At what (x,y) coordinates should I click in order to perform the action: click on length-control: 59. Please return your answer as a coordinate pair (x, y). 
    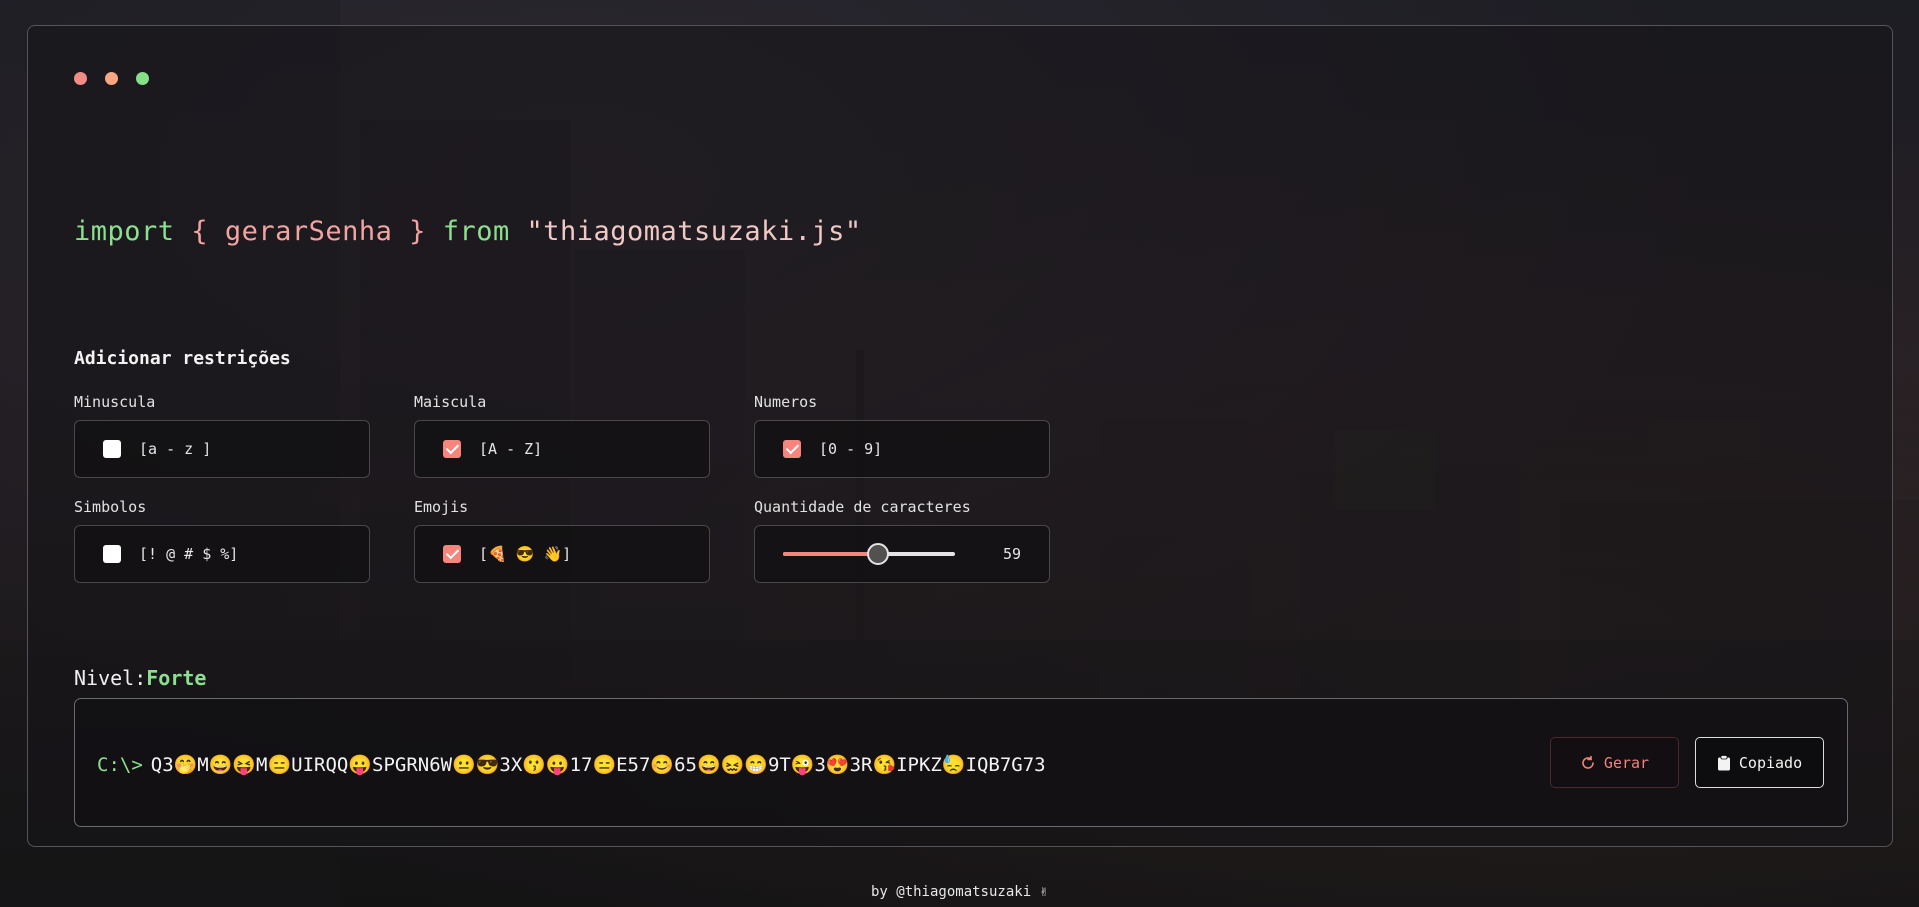
    Looking at the image, I should click on (902, 554).